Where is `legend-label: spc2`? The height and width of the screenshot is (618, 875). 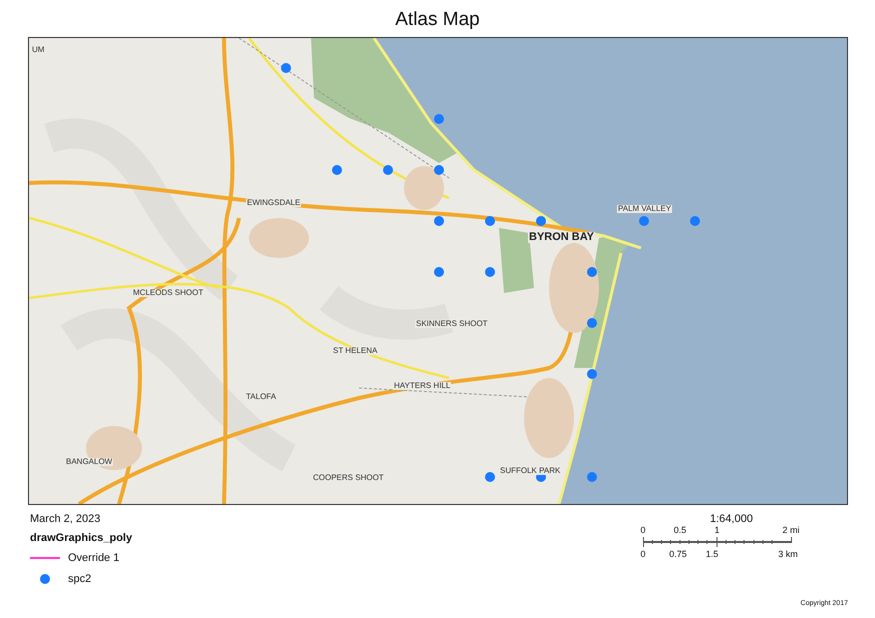 legend-label: spc2 is located at coordinates (80, 579).